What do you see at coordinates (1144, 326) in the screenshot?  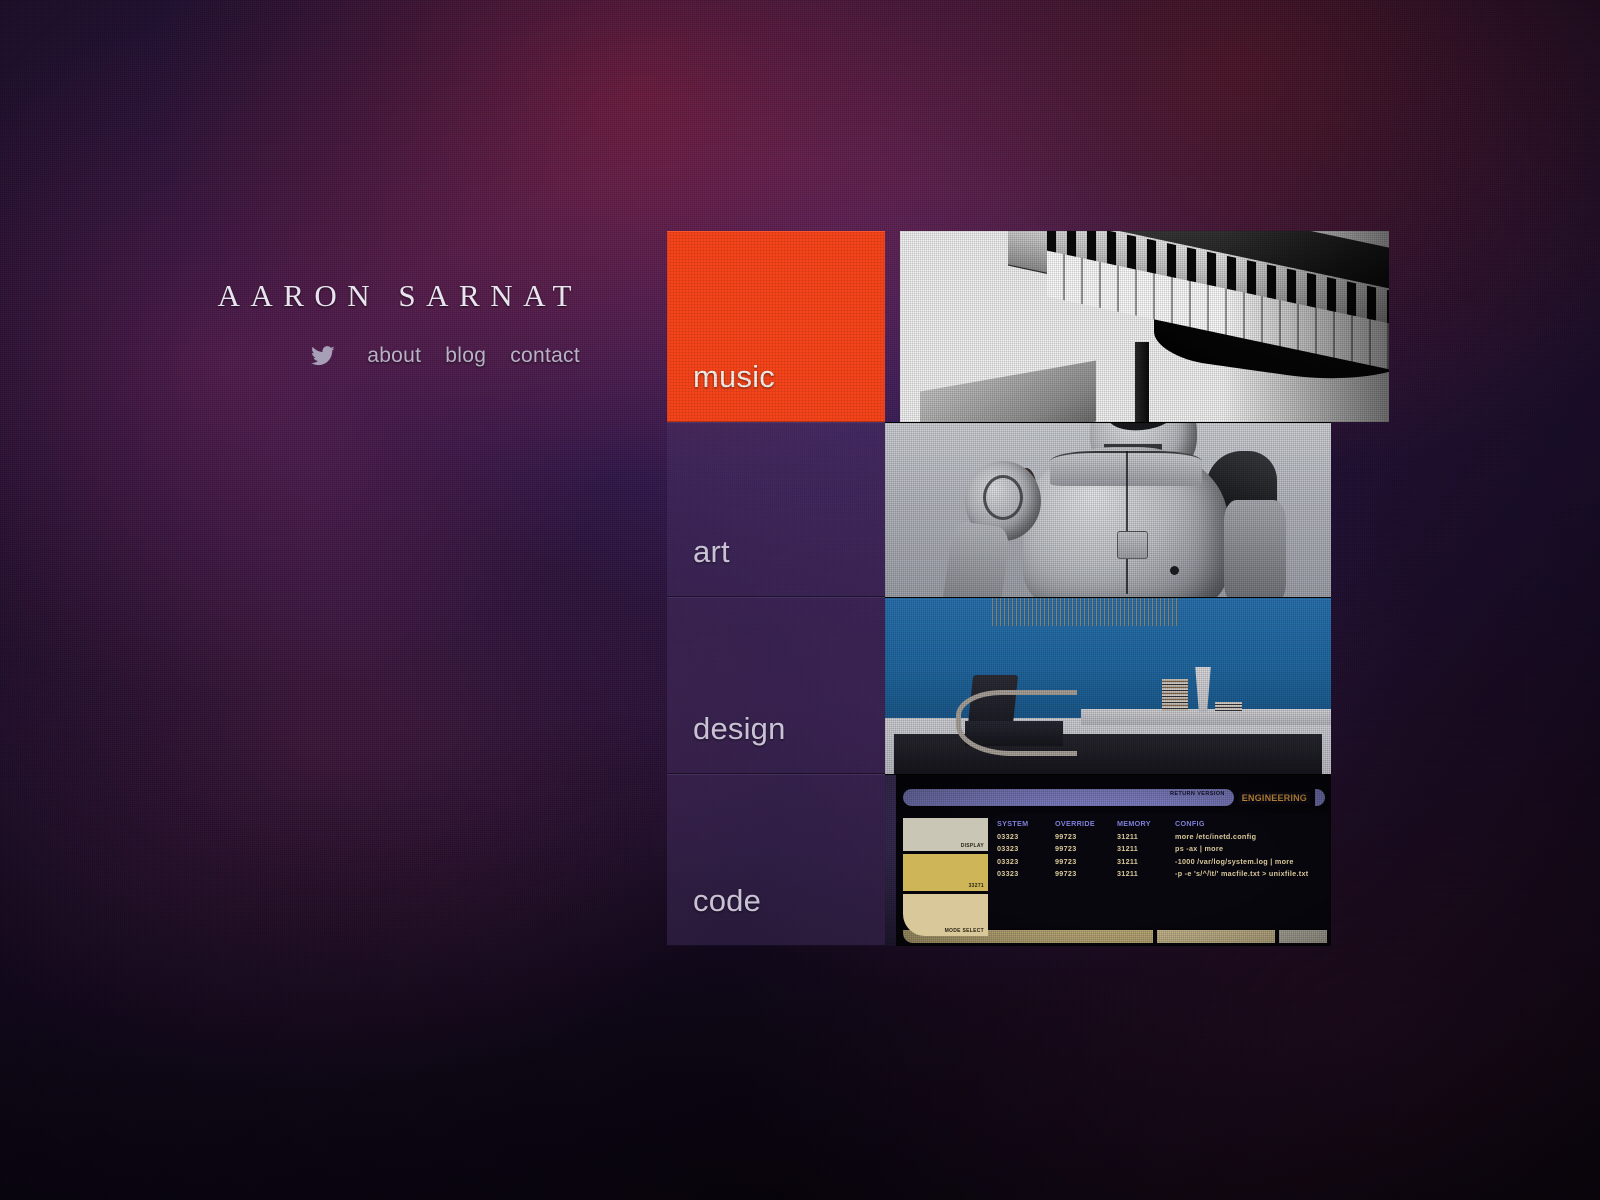 I see `tile-thumb-music` at bounding box center [1144, 326].